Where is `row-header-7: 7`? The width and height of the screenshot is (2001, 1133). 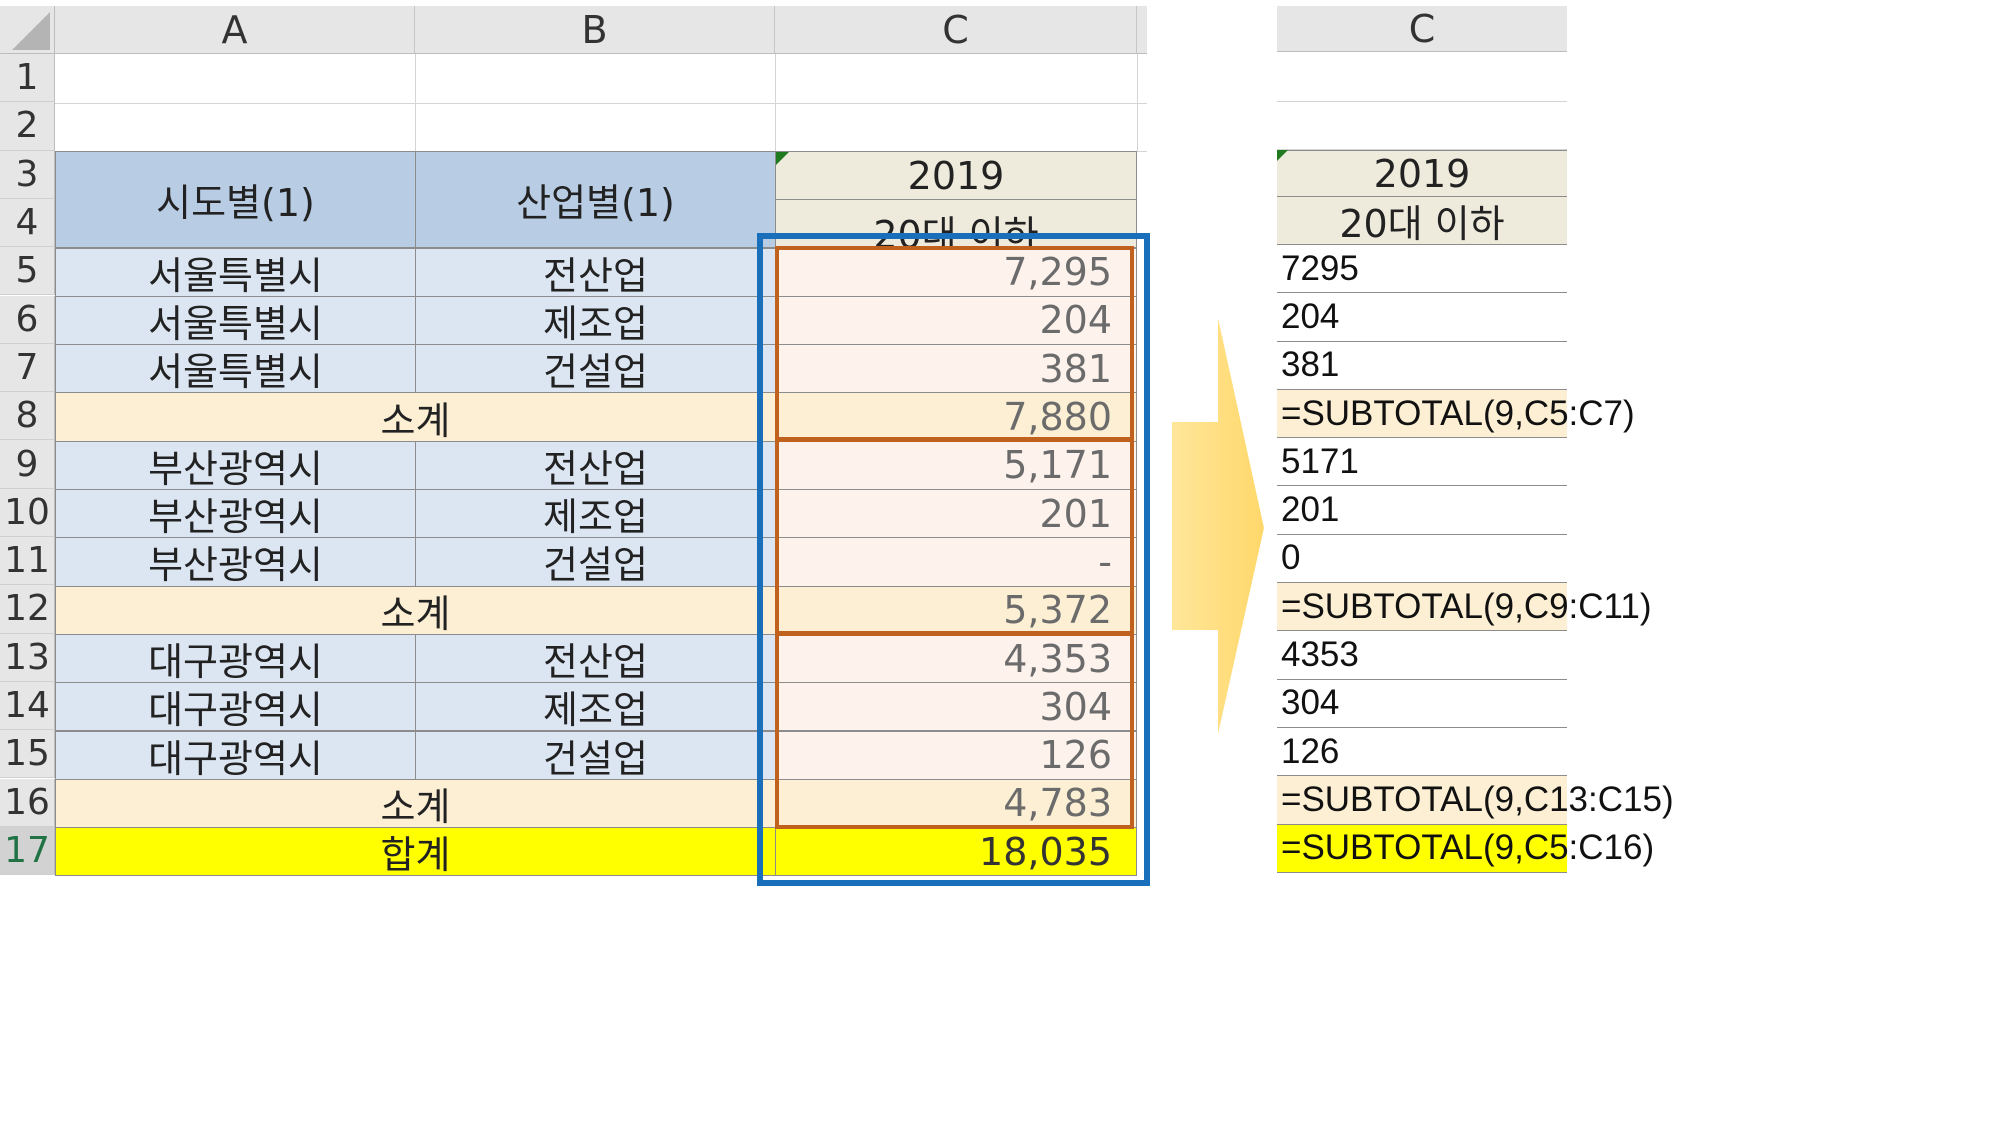 row-header-7: 7 is located at coordinates (27, 368).